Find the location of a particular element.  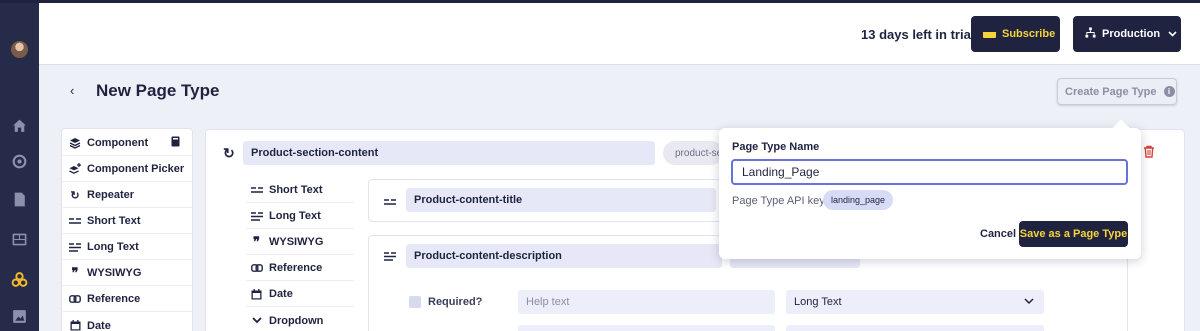

palette-item-date: Date is located at coordinates (127, 322).